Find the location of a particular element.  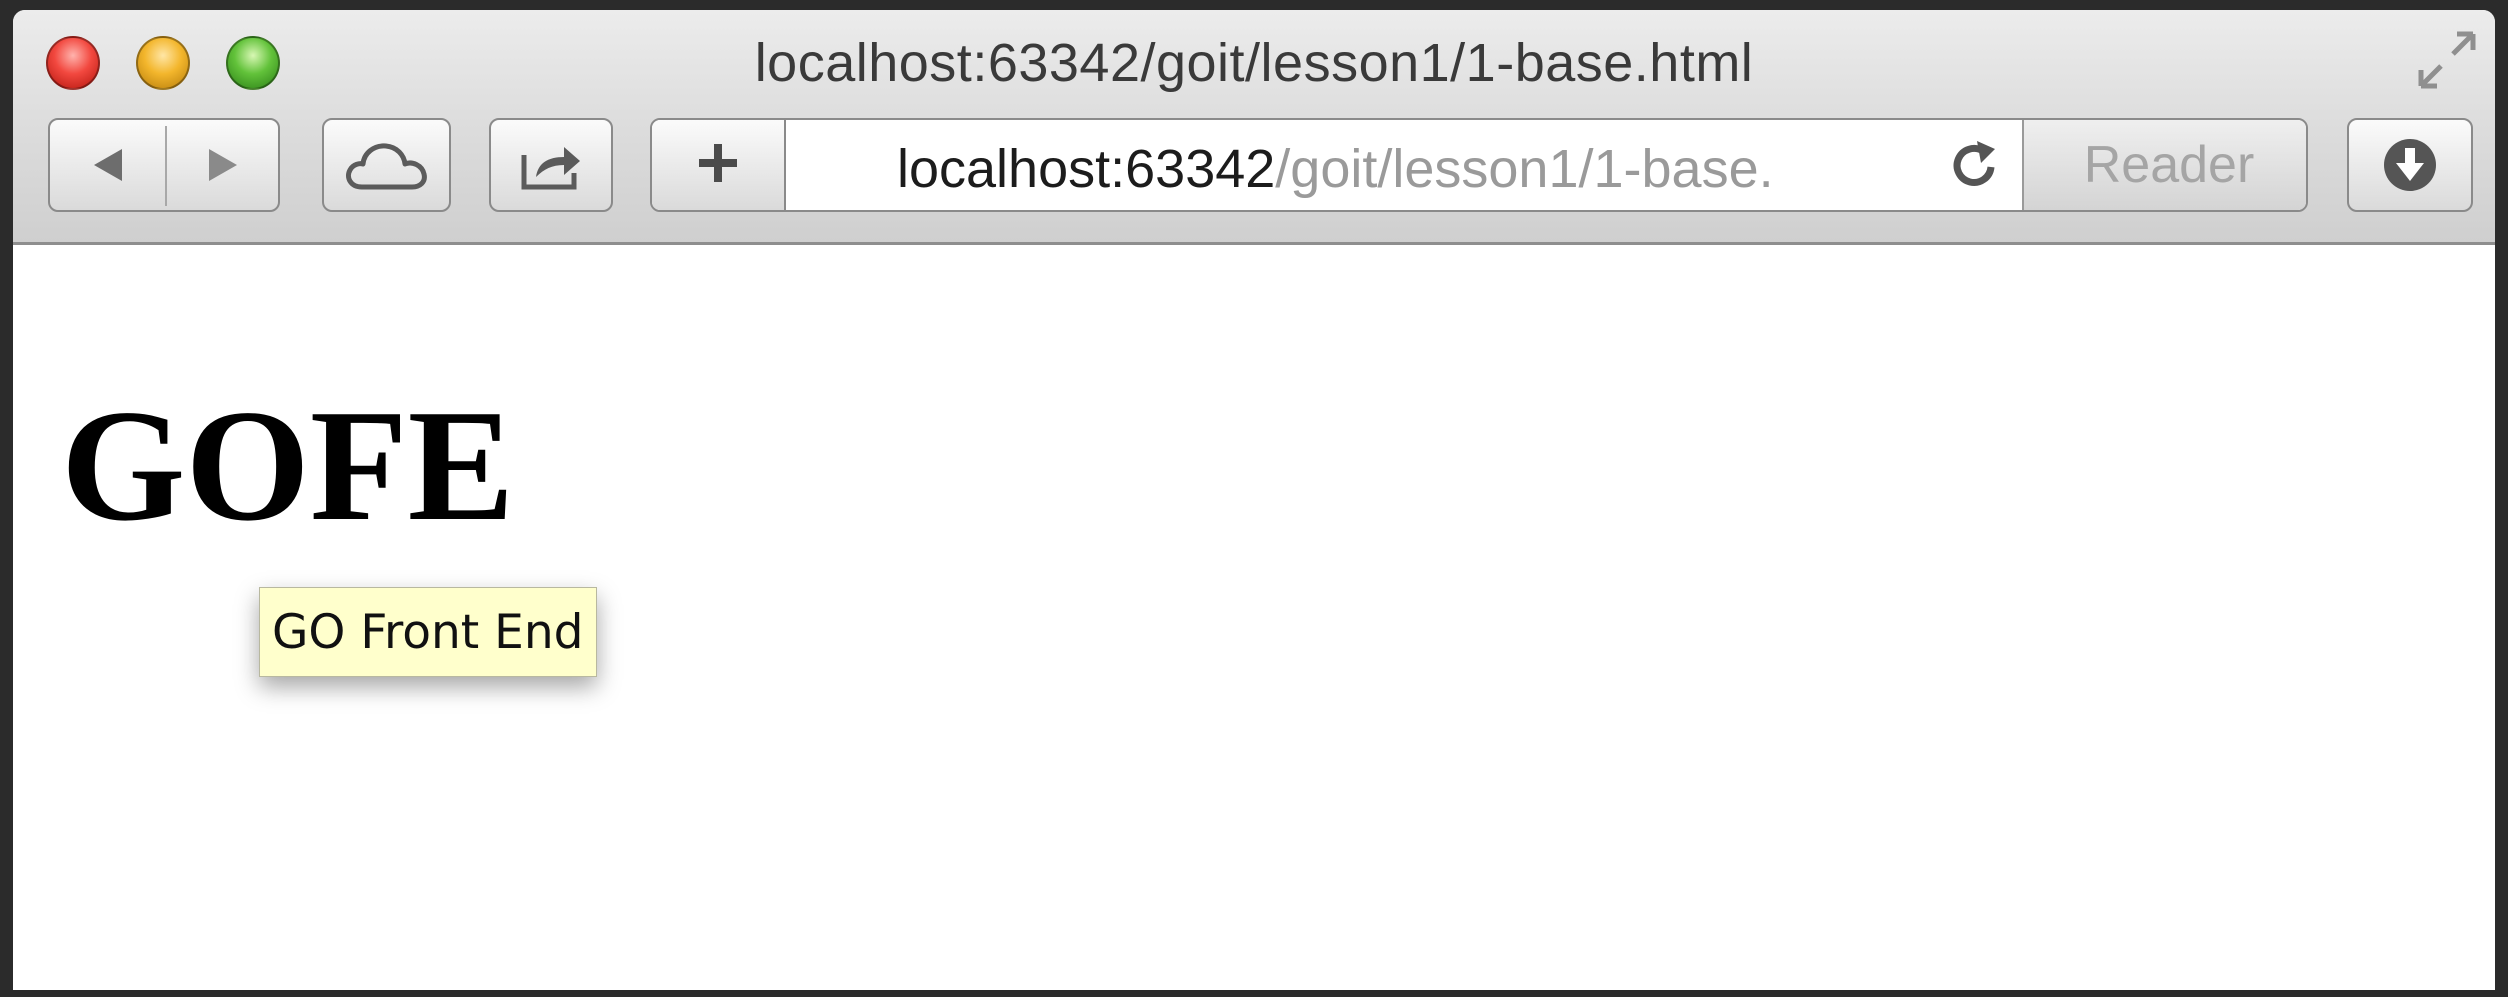

plus-icon is located at coordinates (718, 165).